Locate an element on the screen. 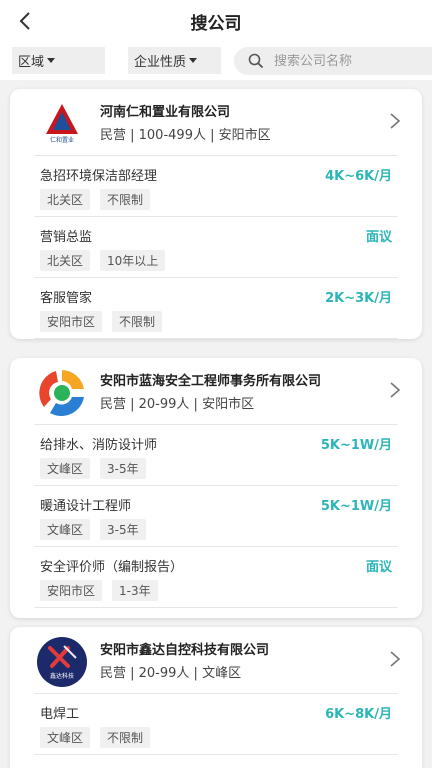 The image size is (432, 768). header: 搜公司 is located at coordinates (216, 22).